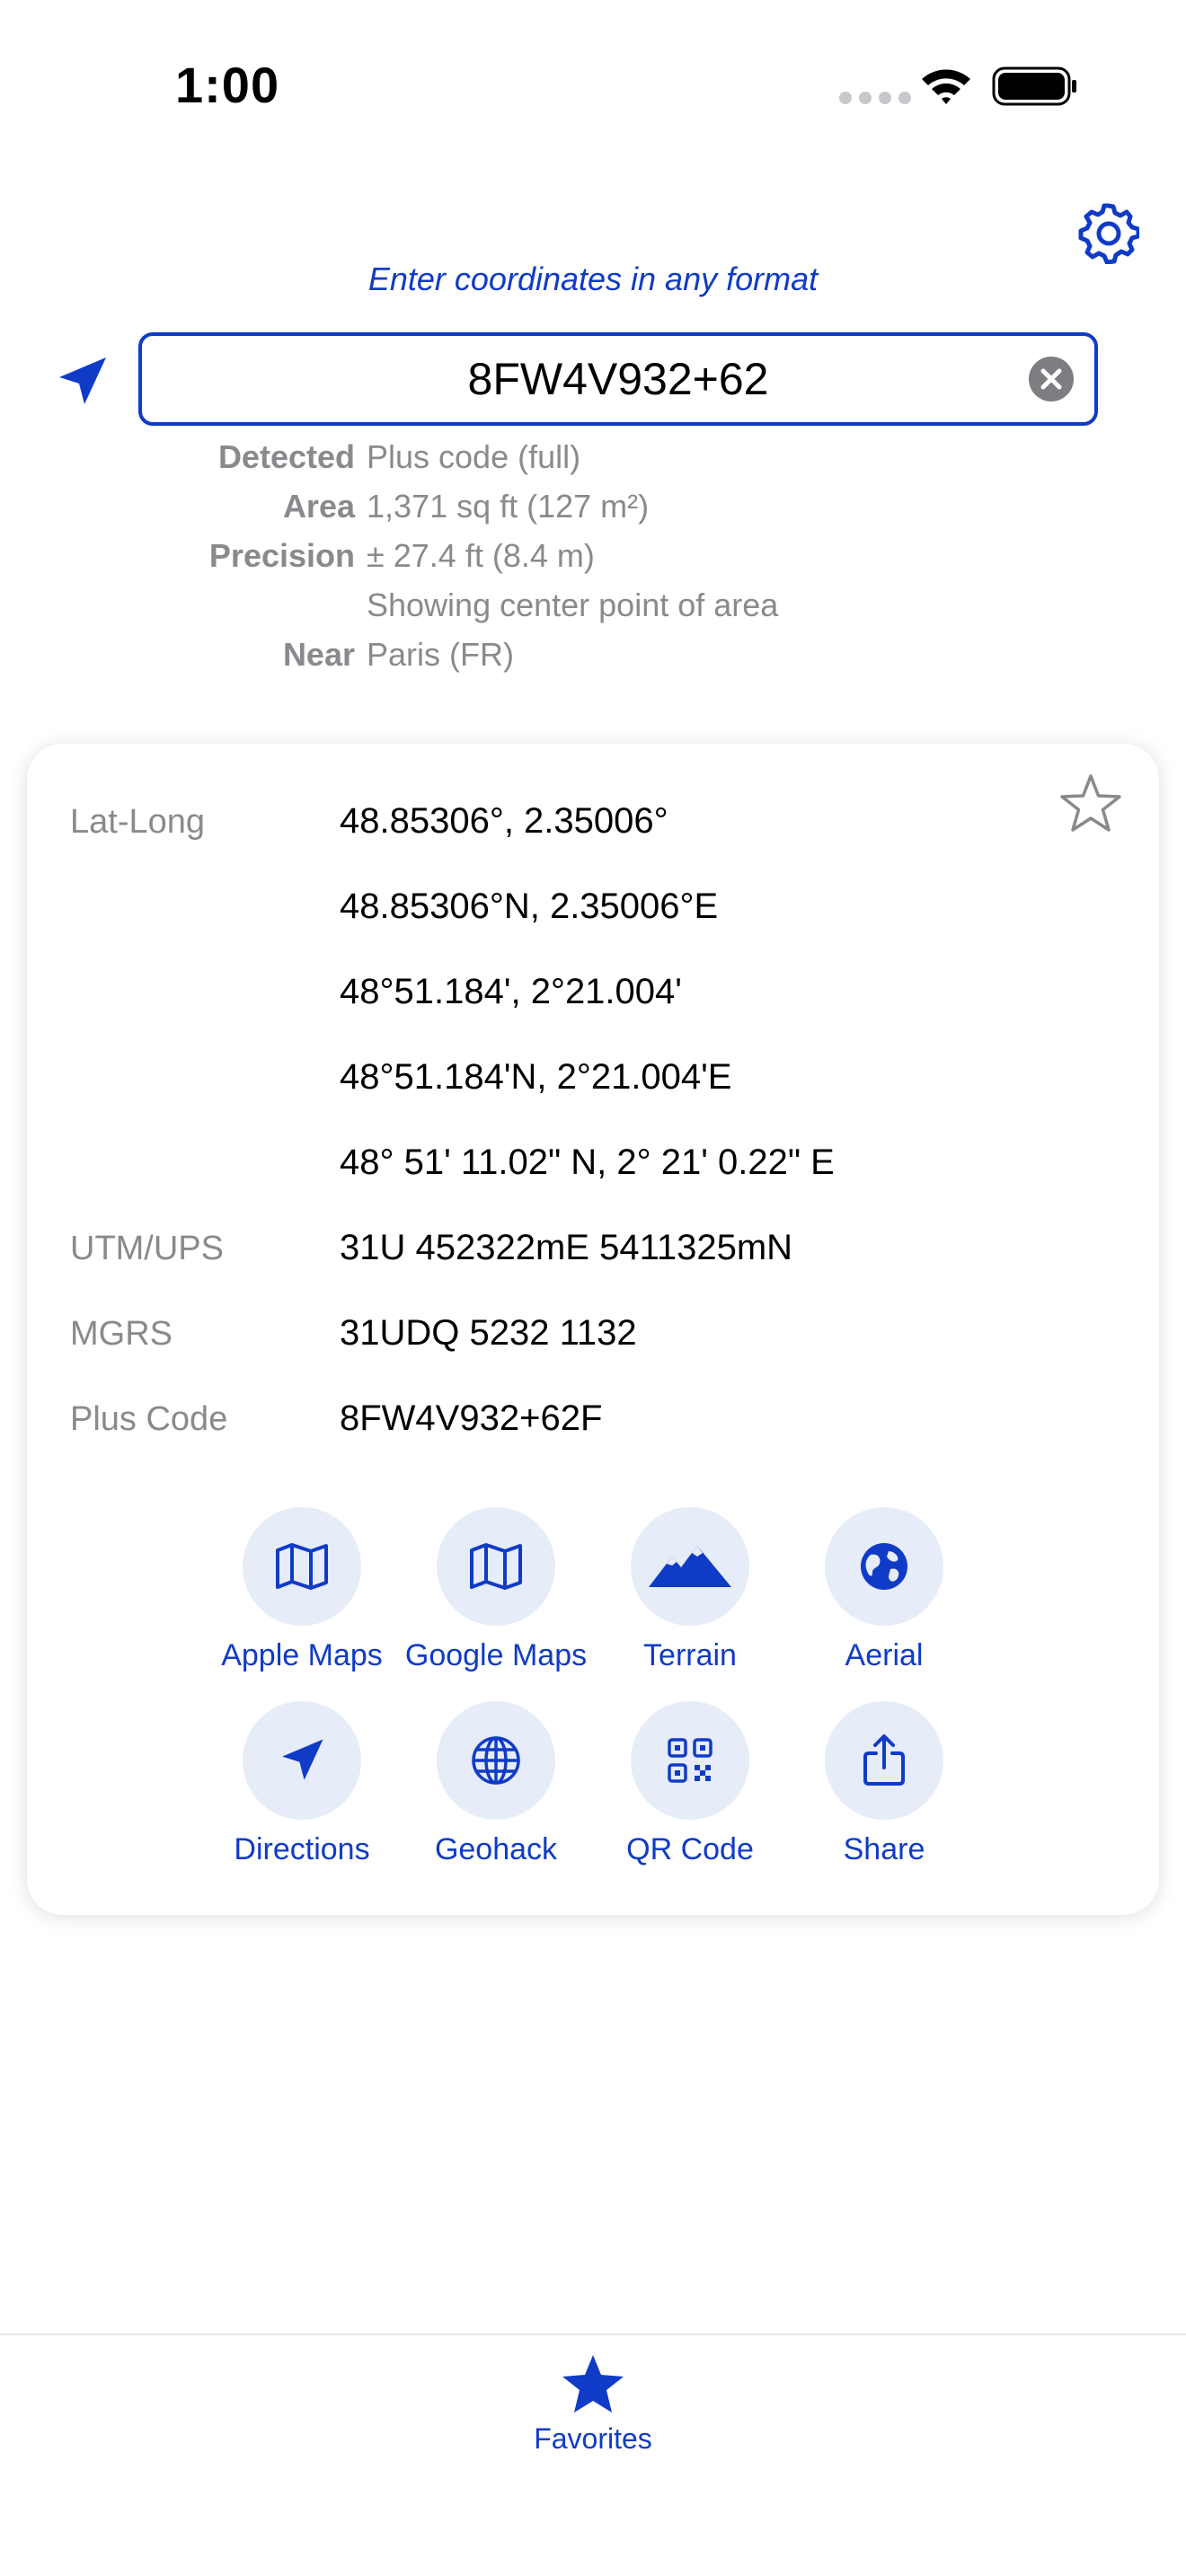 The image size is (1186, 2576). Describe the element at coordinates (281, 555) in the screenshot. I see `precision-label: Precision` at that location.